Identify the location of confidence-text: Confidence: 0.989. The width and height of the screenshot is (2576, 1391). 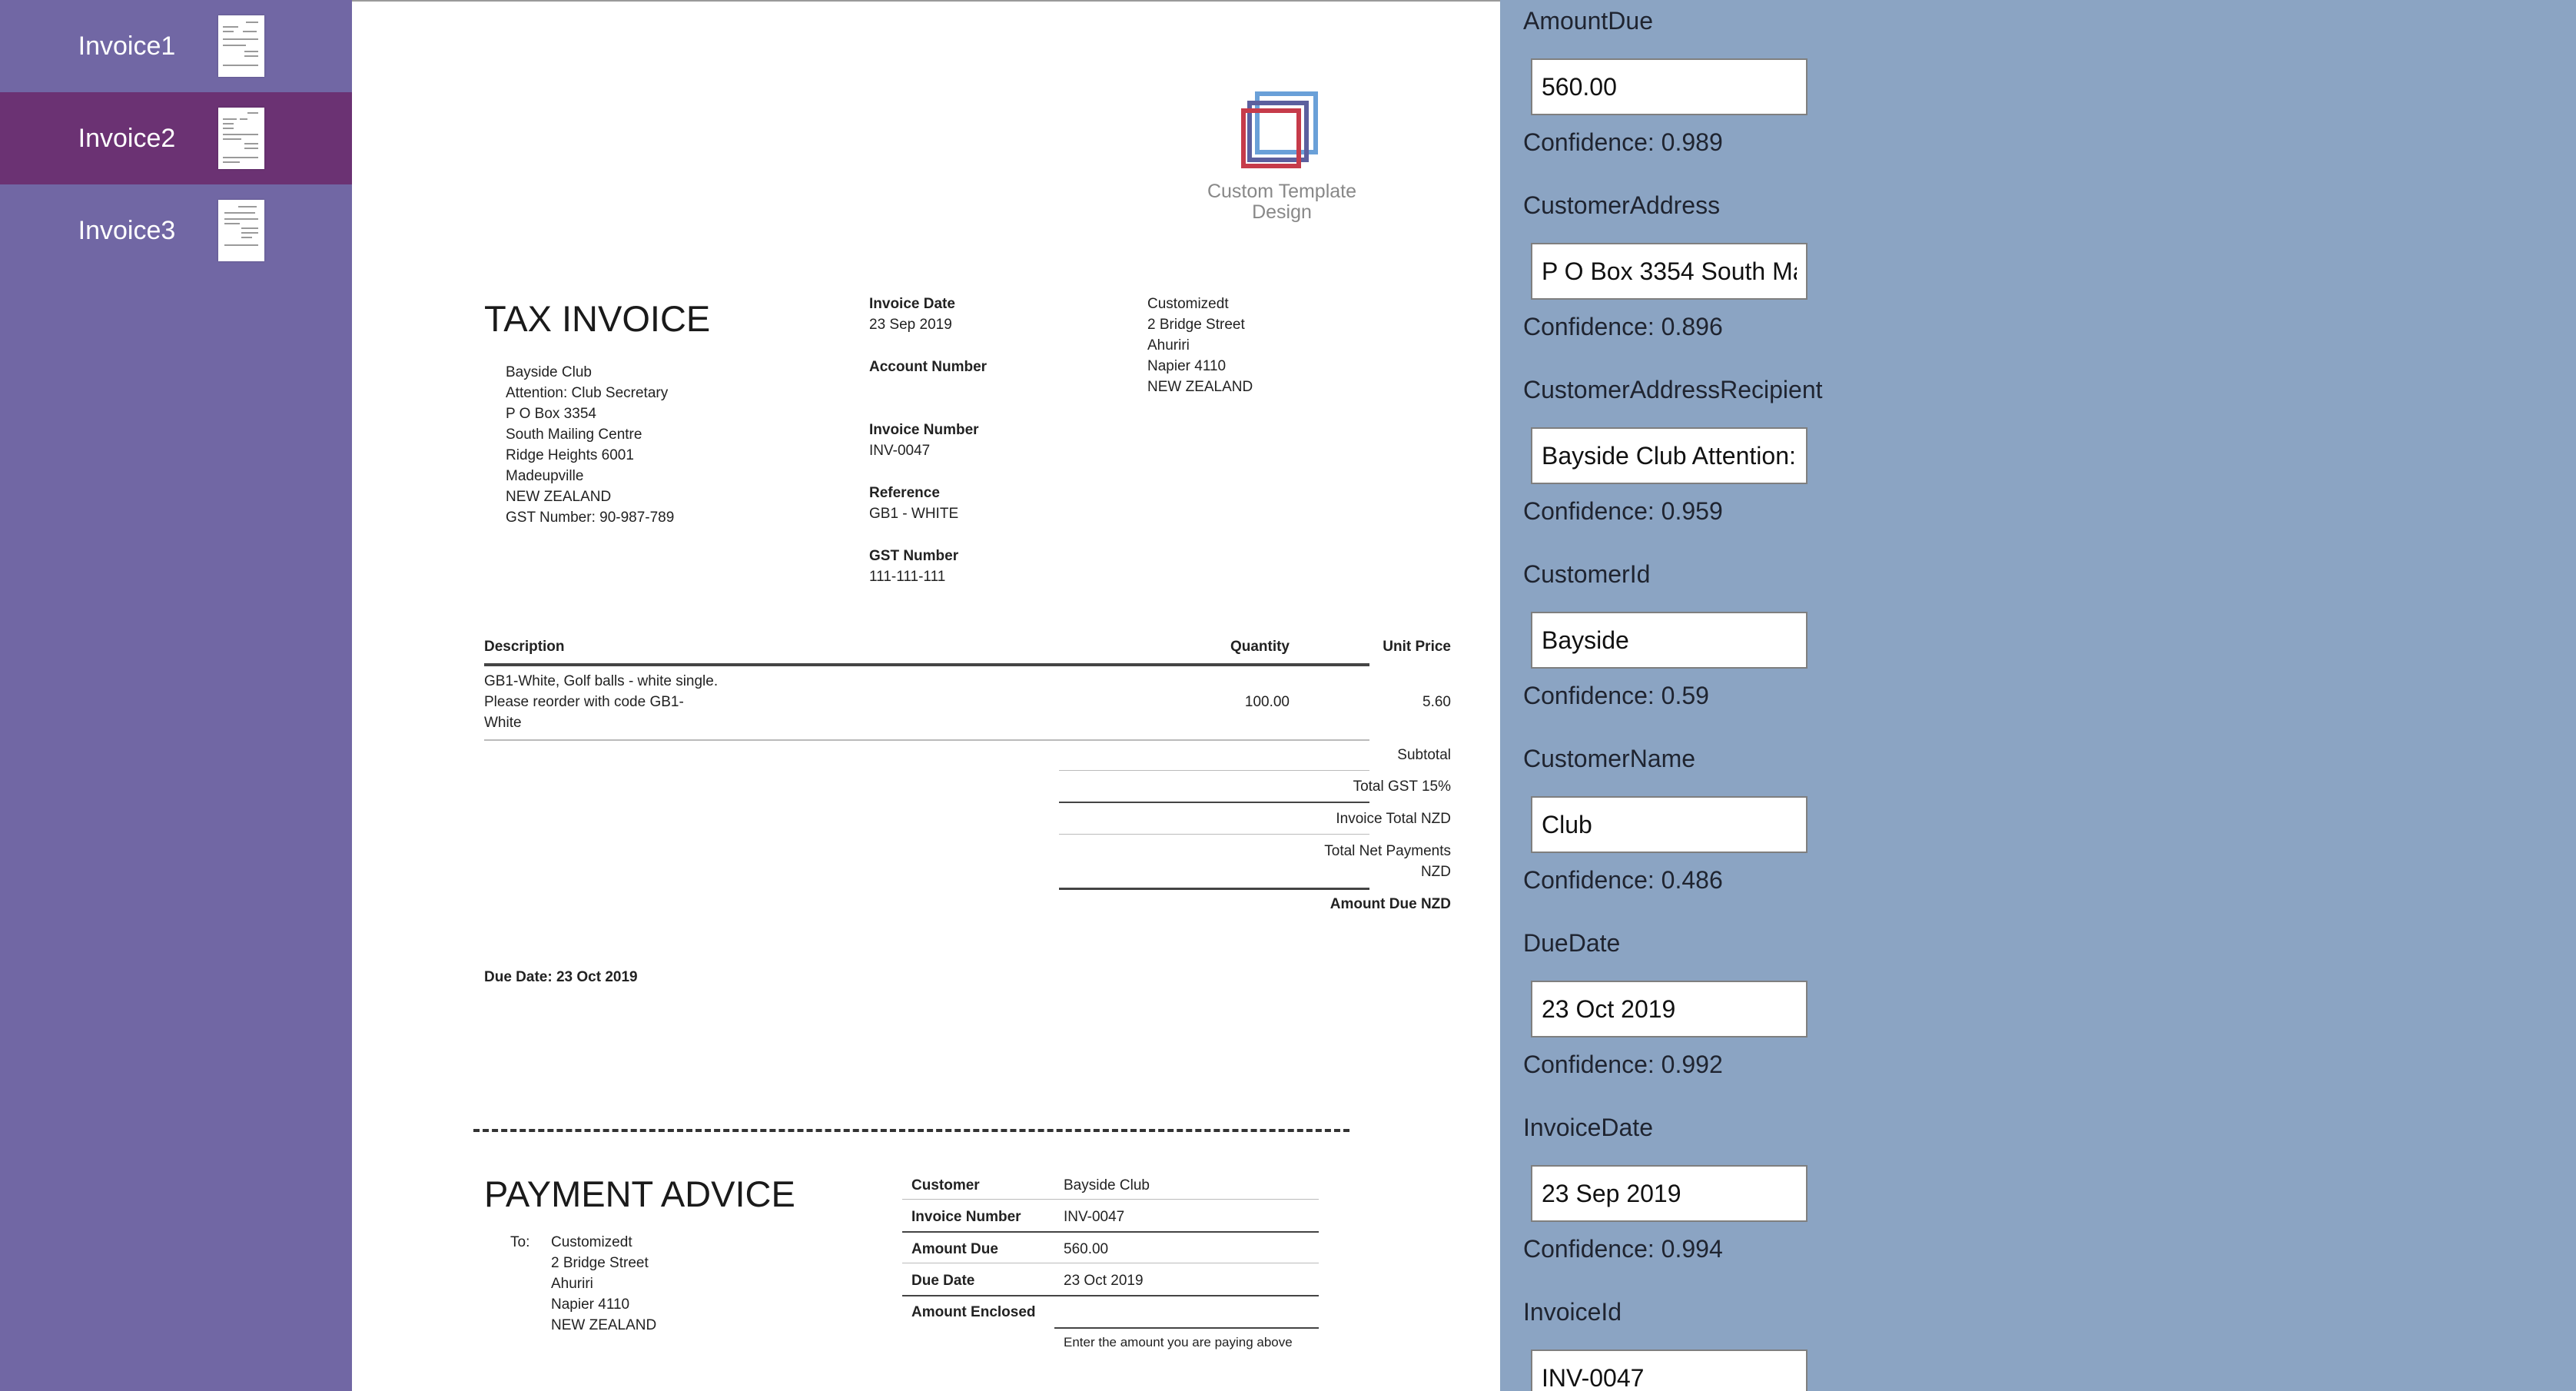
(1623, 142).